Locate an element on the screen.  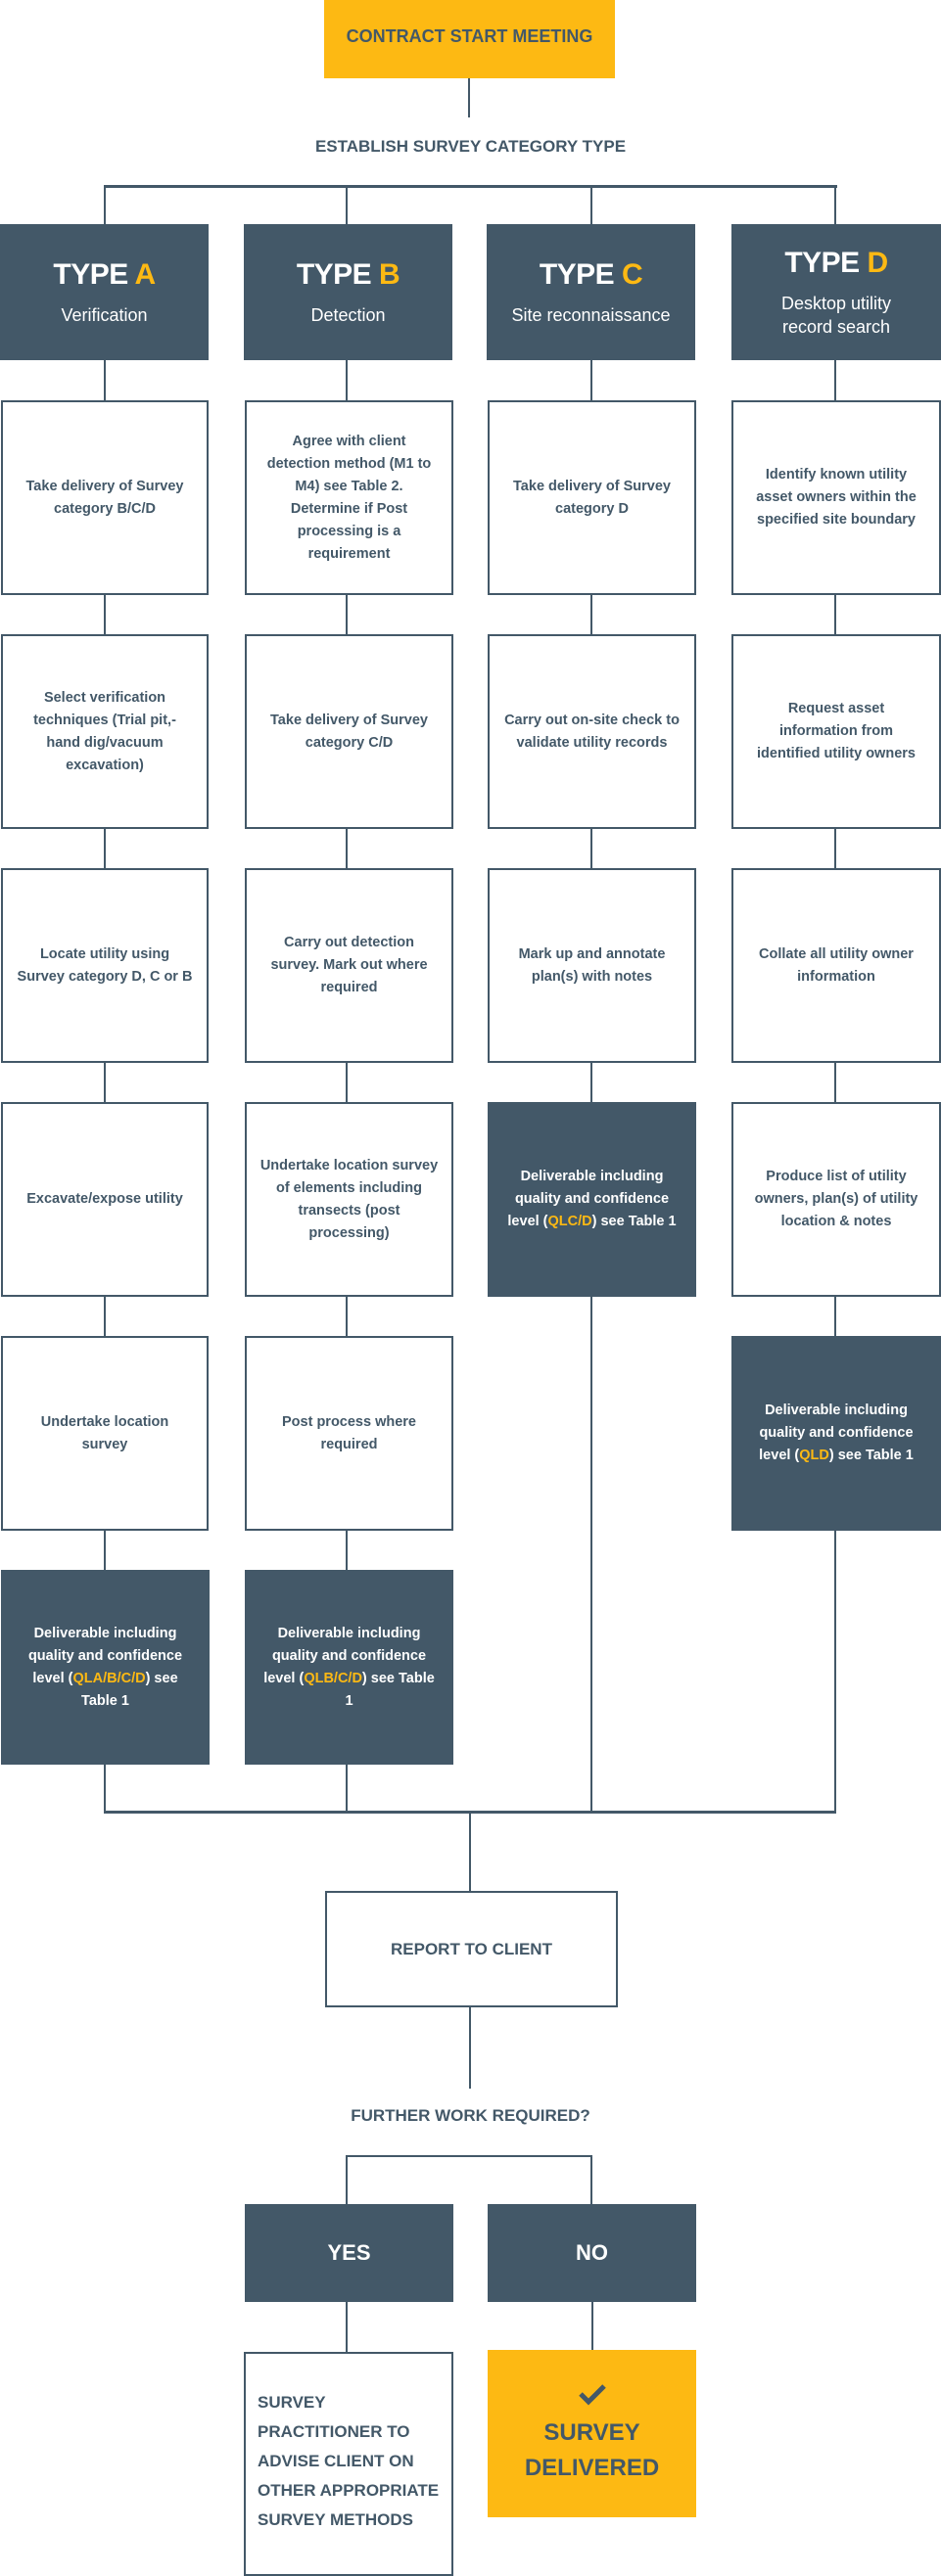
quality-level-code: QLD is located at coordinates (814, 1455).